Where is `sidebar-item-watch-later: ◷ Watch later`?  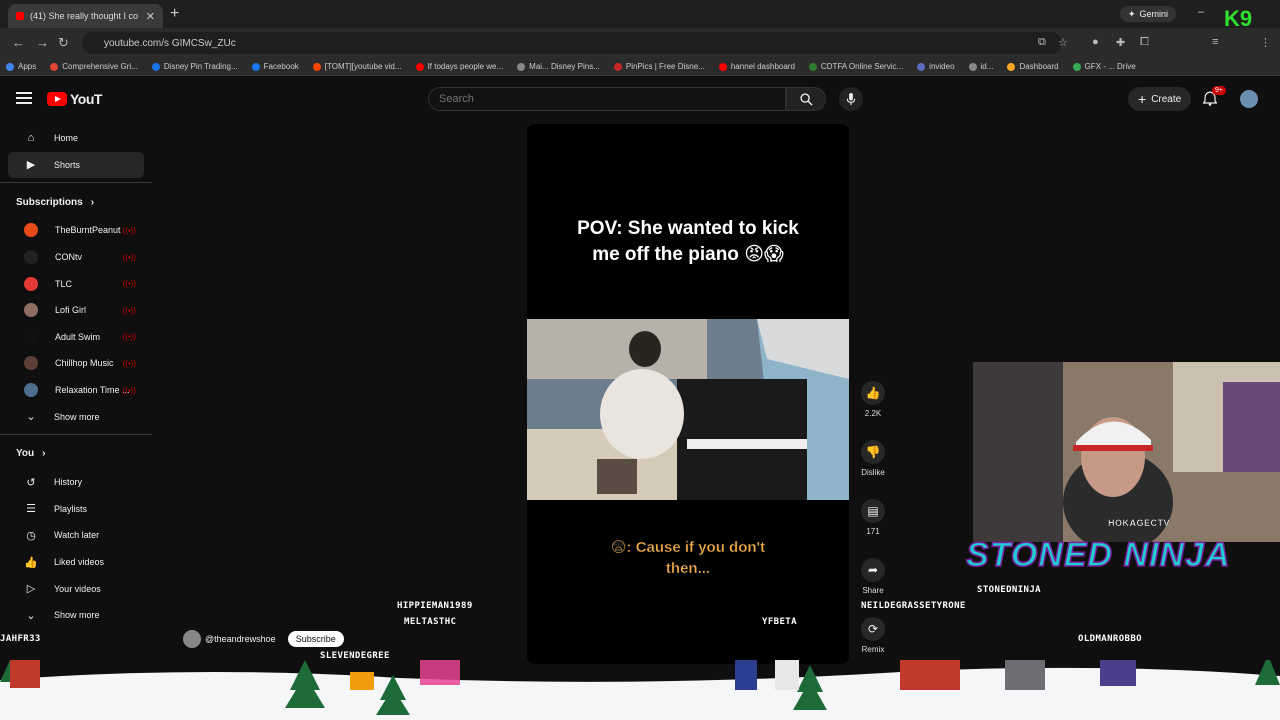 sidebar-item-watch-later: ◷ Watch later is located at coordinates (76, 535).